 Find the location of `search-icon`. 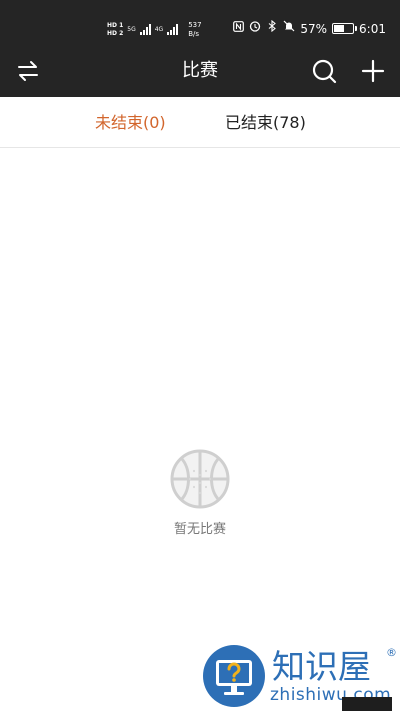

search-icon is located at coordinates (324, 71).